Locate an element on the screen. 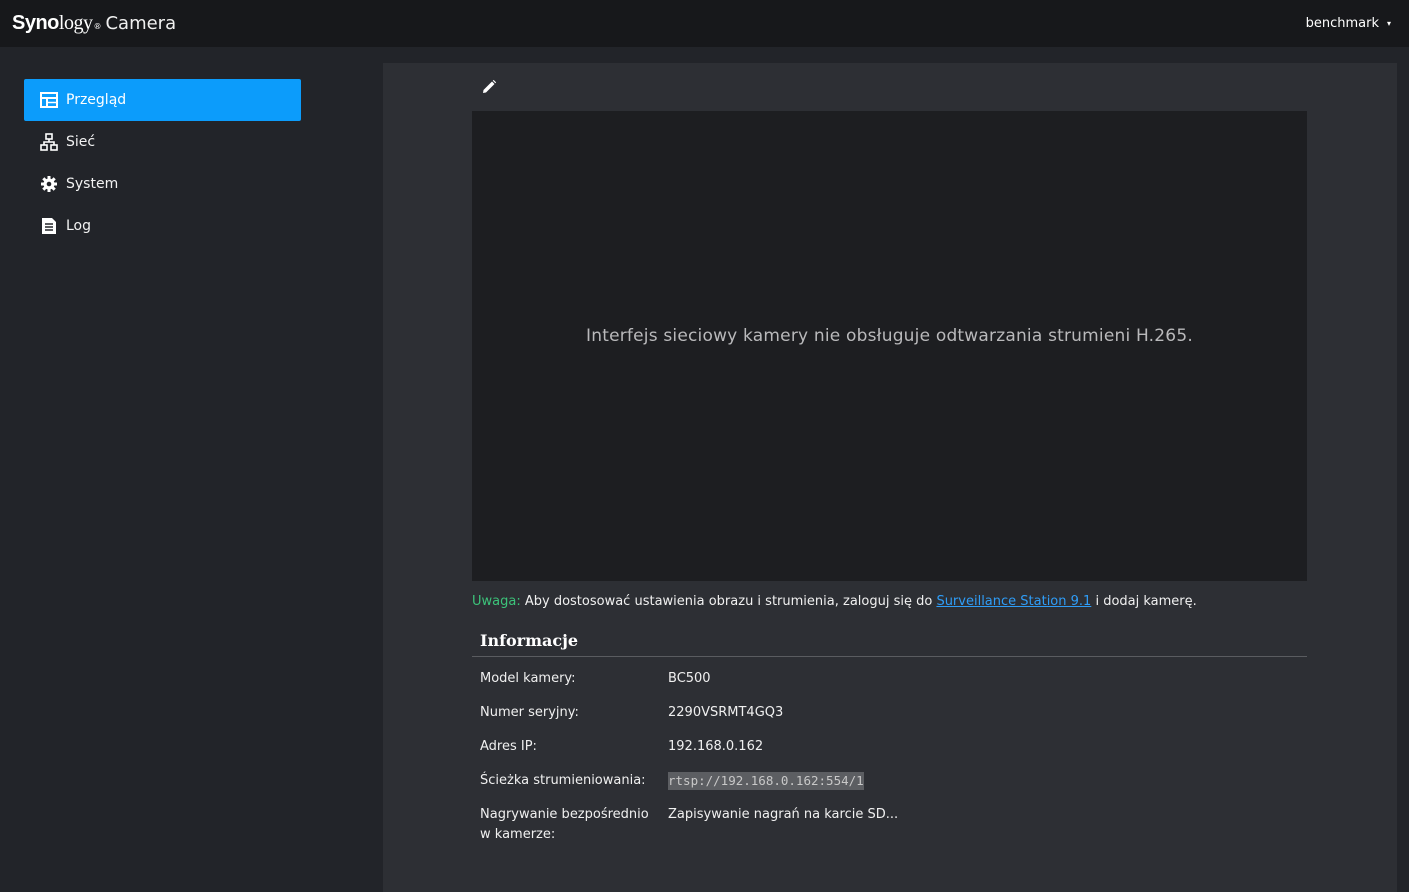  info-section-title: Informacje is located at coordinates (889, 644).